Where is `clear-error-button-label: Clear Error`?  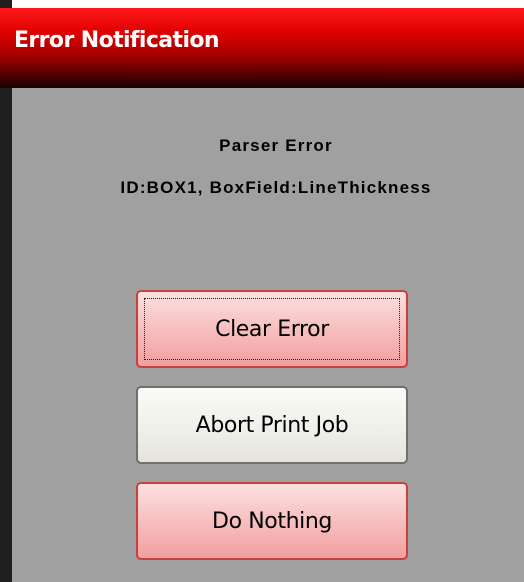
clear-error-button-label: Clear Error is located at coordinates (272, 329).